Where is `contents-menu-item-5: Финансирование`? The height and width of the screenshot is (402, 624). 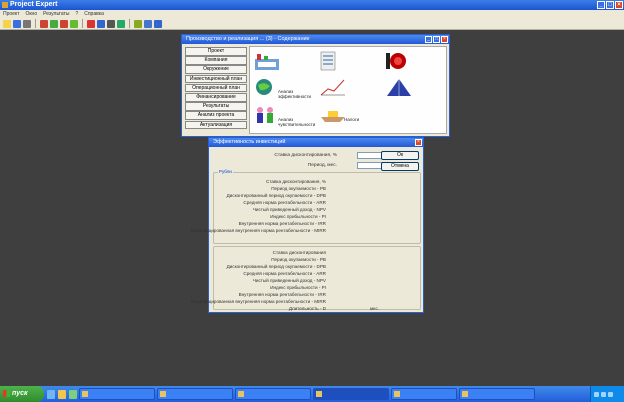
contents-menu-item-5: Финансирование is located at coordinates (216, 97).